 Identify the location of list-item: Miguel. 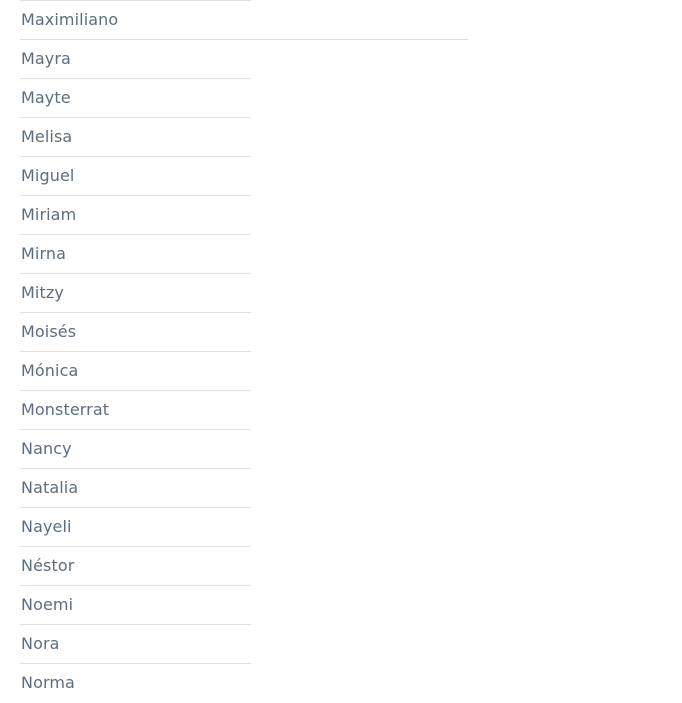
(341, 175).